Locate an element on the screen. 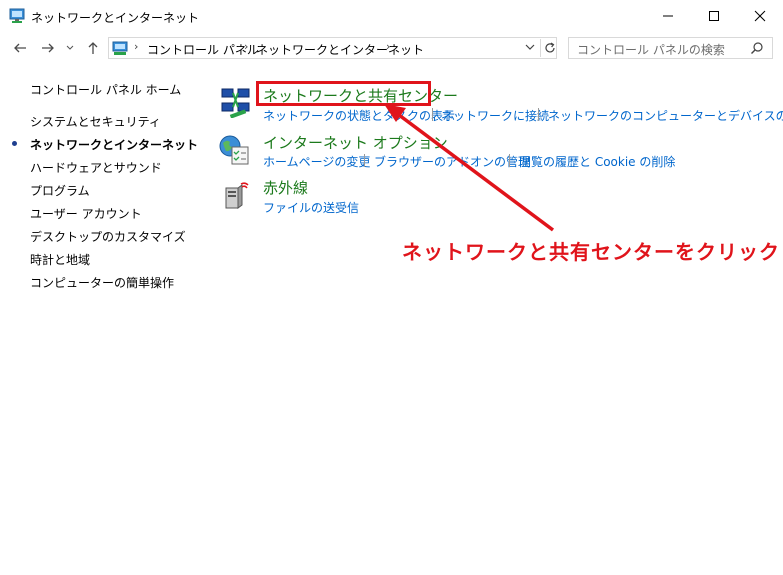  annotation-text: ネットワークと共有センターをクリック is located at coordinates (591, 252).